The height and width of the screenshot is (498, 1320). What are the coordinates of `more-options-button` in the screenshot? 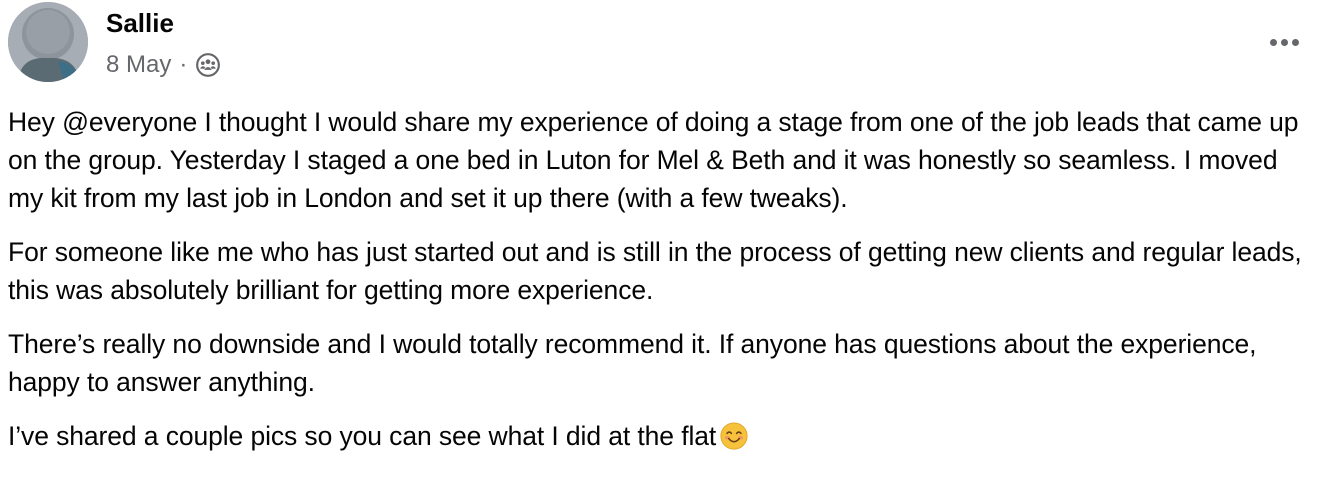 It's located at (1284, 42).